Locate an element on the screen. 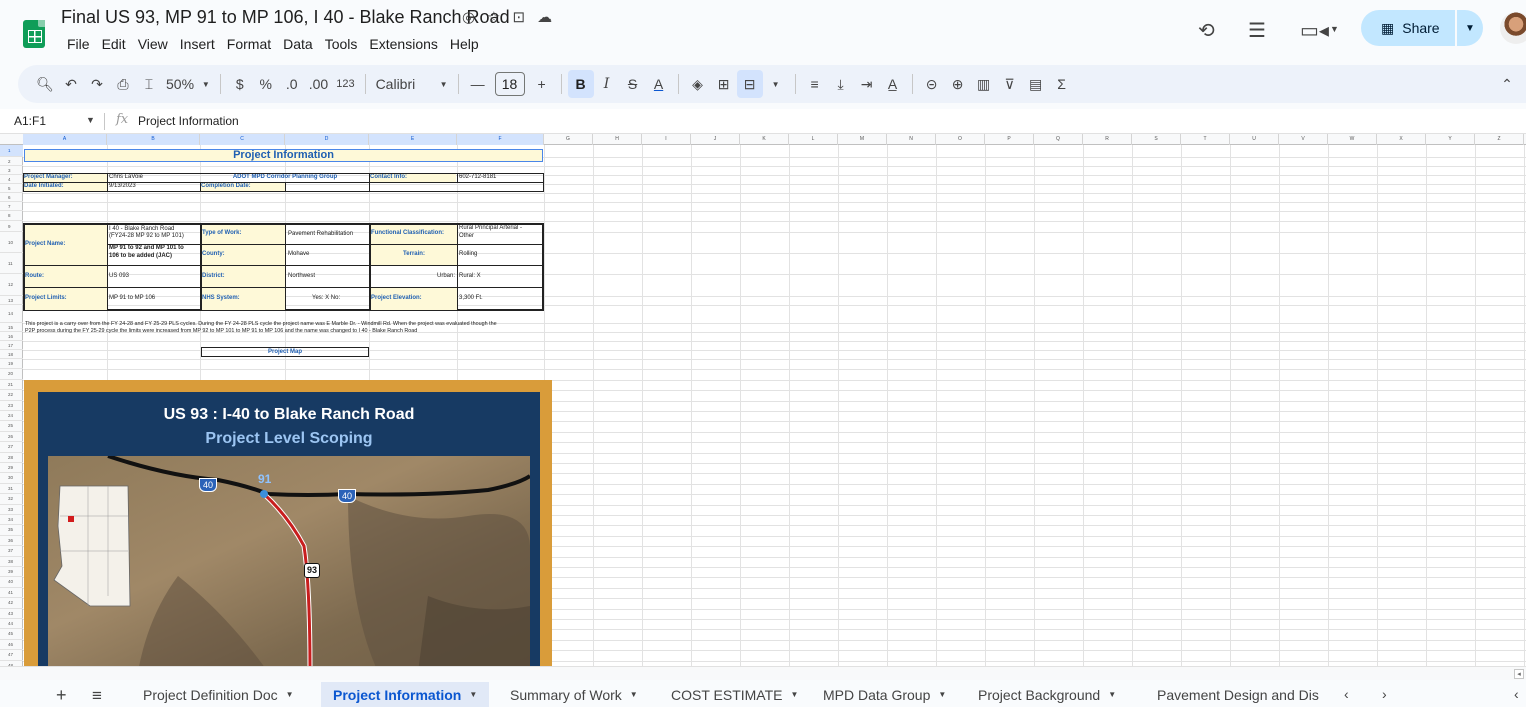 This screenshot has height=707, width=1526. horizontal-scrollbar: ◂ is located at coordinates (763, 673).